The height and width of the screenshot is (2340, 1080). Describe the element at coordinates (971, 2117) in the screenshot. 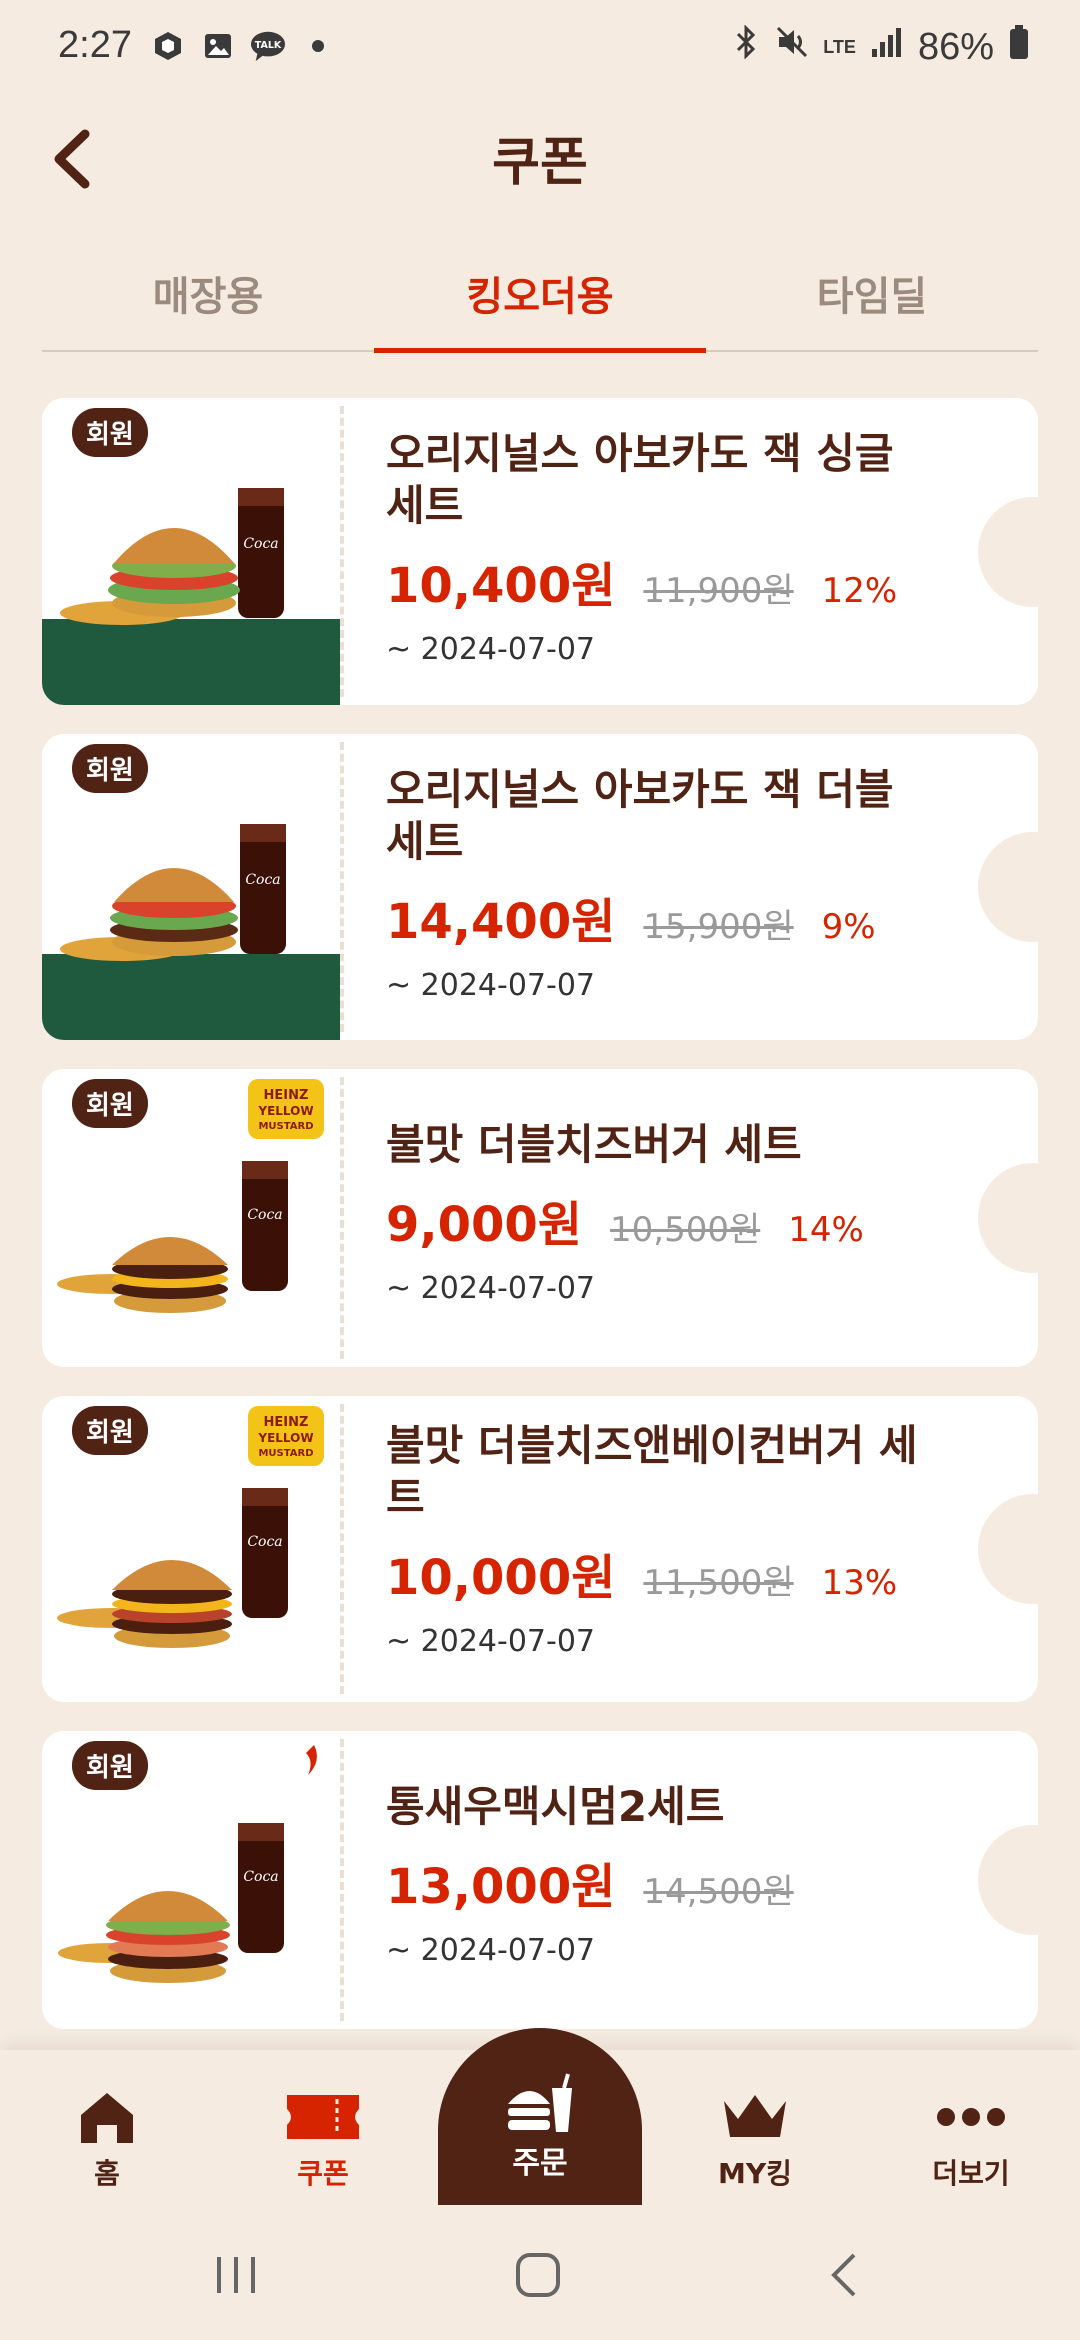

I see `more-dots-icon` at that location.